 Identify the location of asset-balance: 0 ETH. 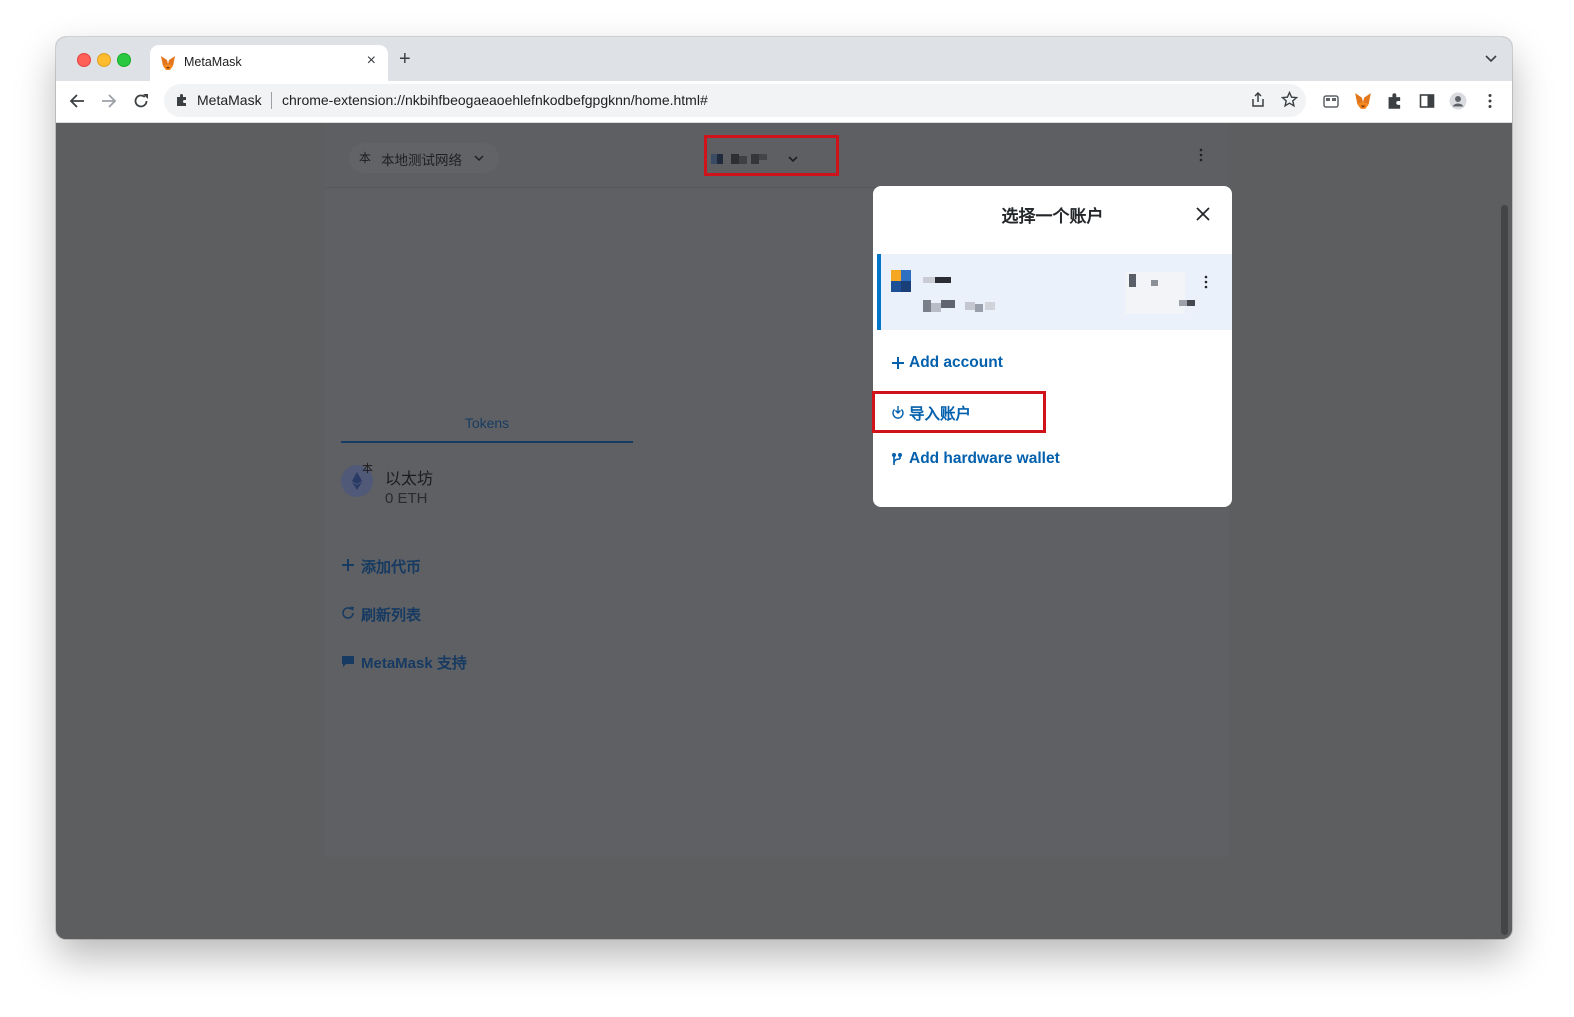
(406, 498).